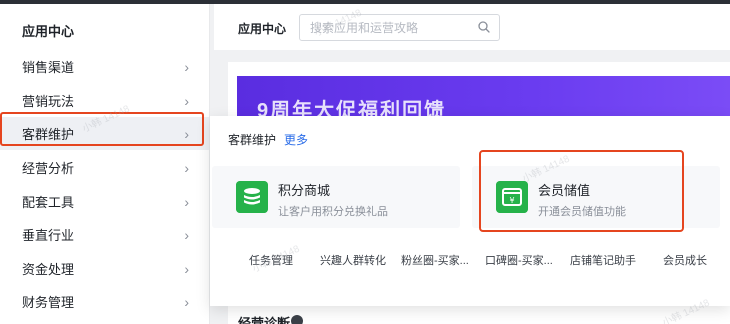 The image size is (730, 324). I want to click on sidebar-item-finance: 财务管理 ›, so click(104, 301).